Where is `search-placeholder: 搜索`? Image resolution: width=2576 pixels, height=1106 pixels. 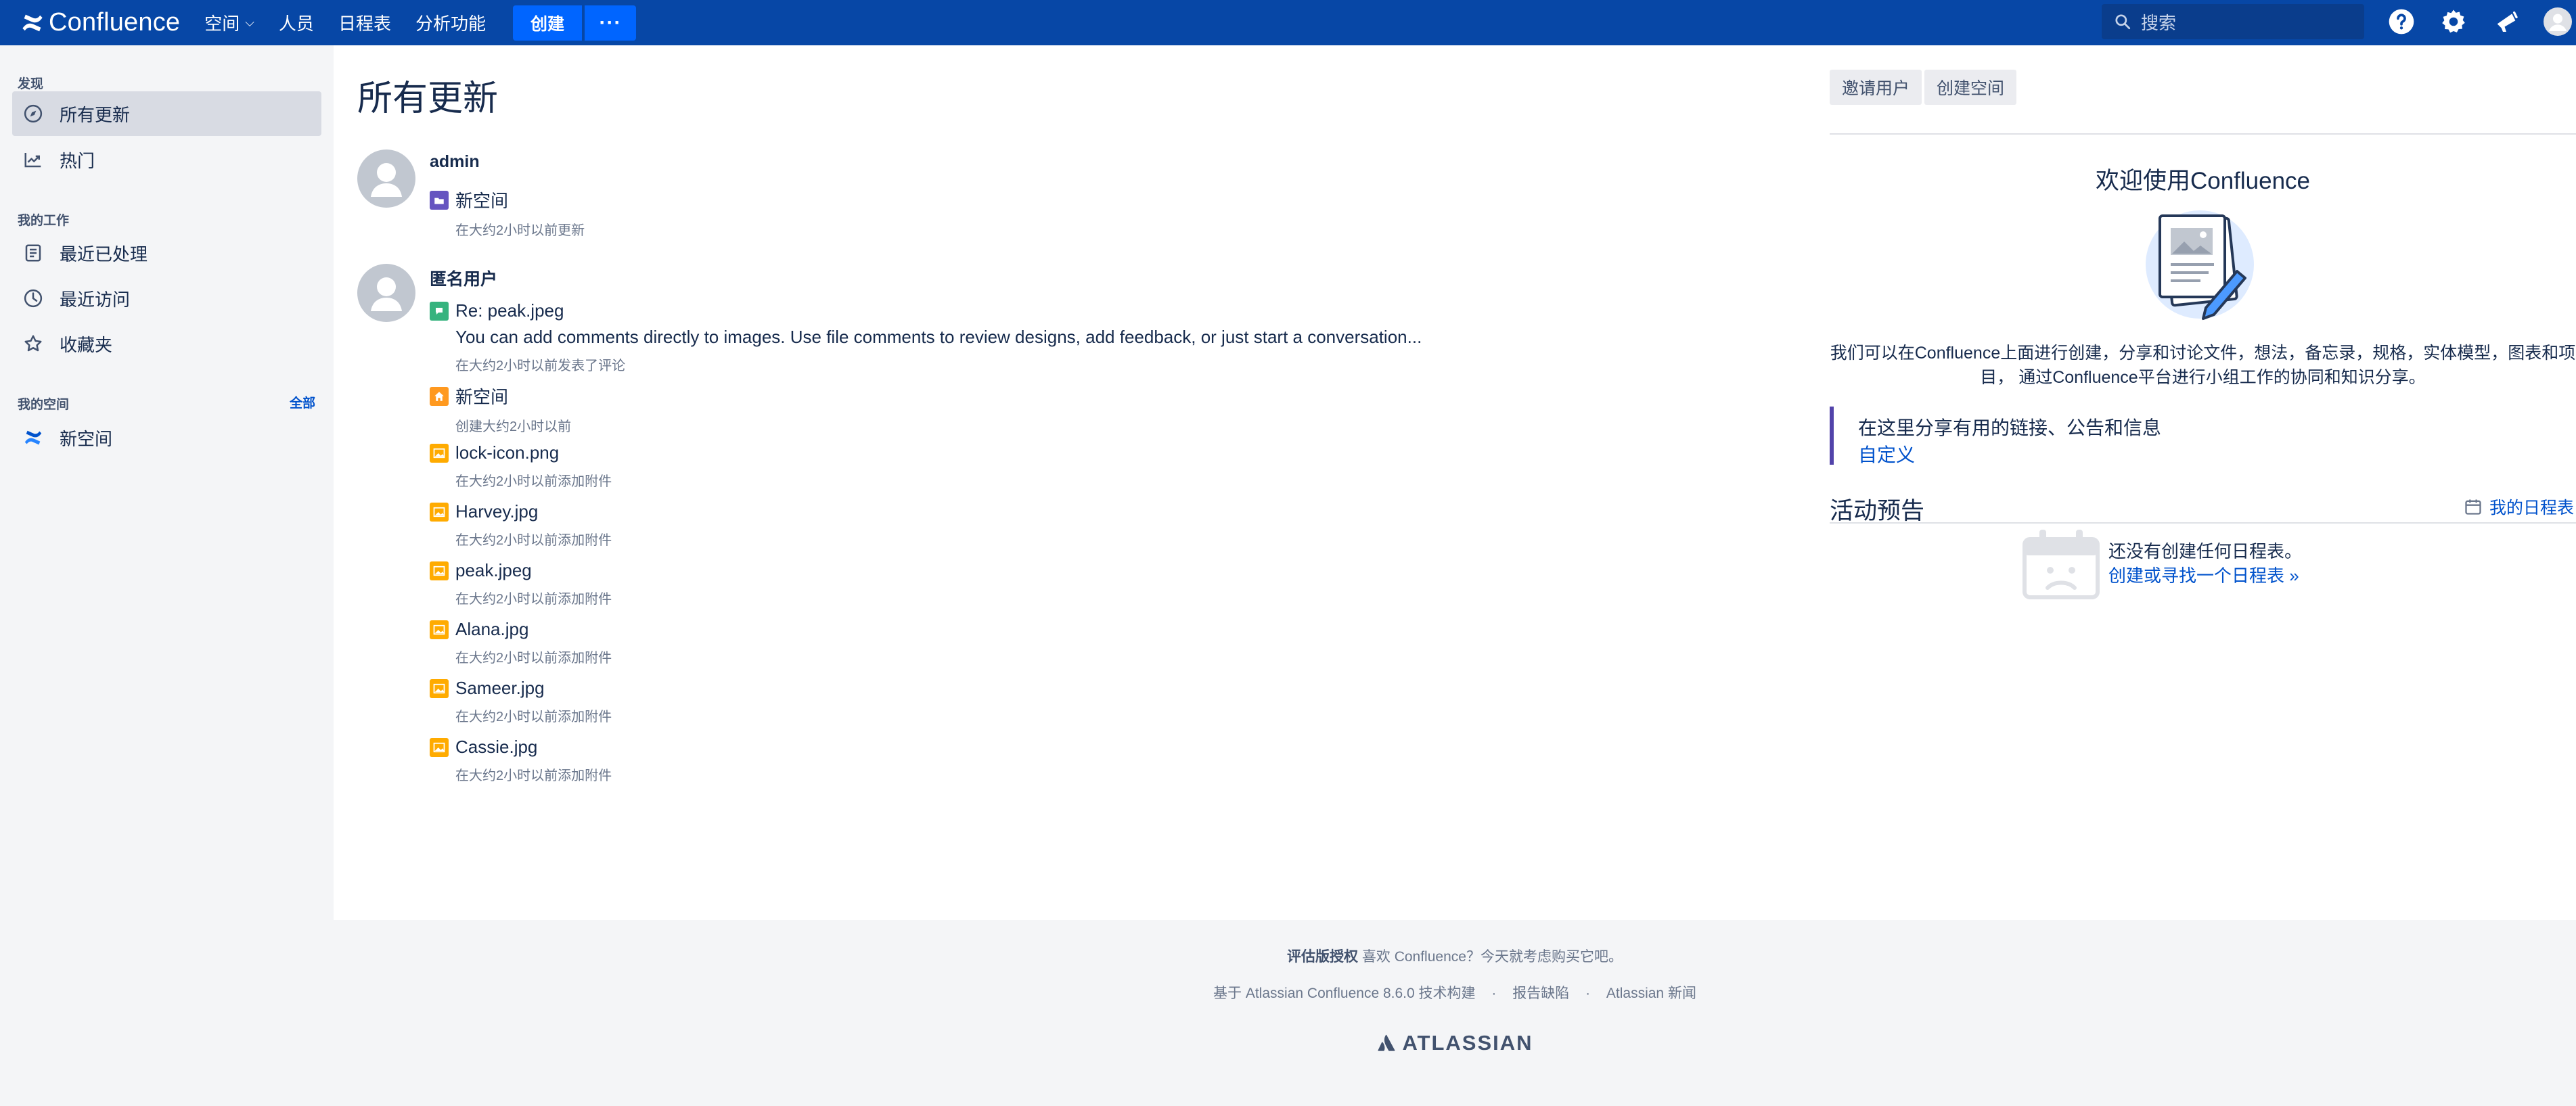 search-placeholder: 搜索 is located at coordinates (2159, 22).